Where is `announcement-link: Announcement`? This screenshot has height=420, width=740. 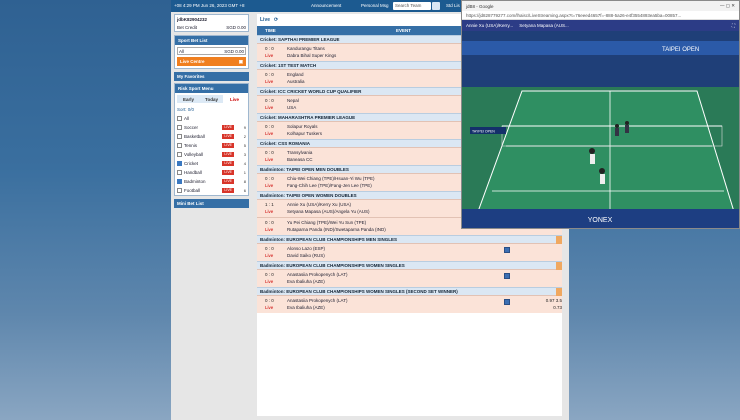
announcement-link: Announcement is located at coordinates (326, 5).